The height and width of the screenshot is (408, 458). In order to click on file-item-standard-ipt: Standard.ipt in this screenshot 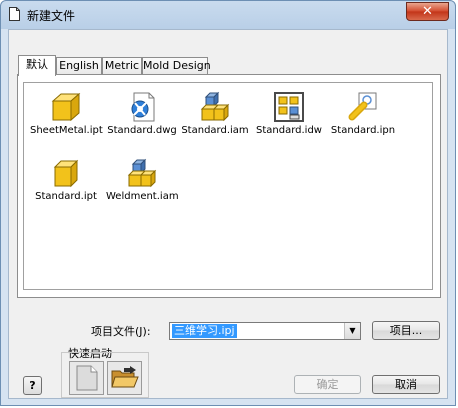, I will do `click(66, 181)`.